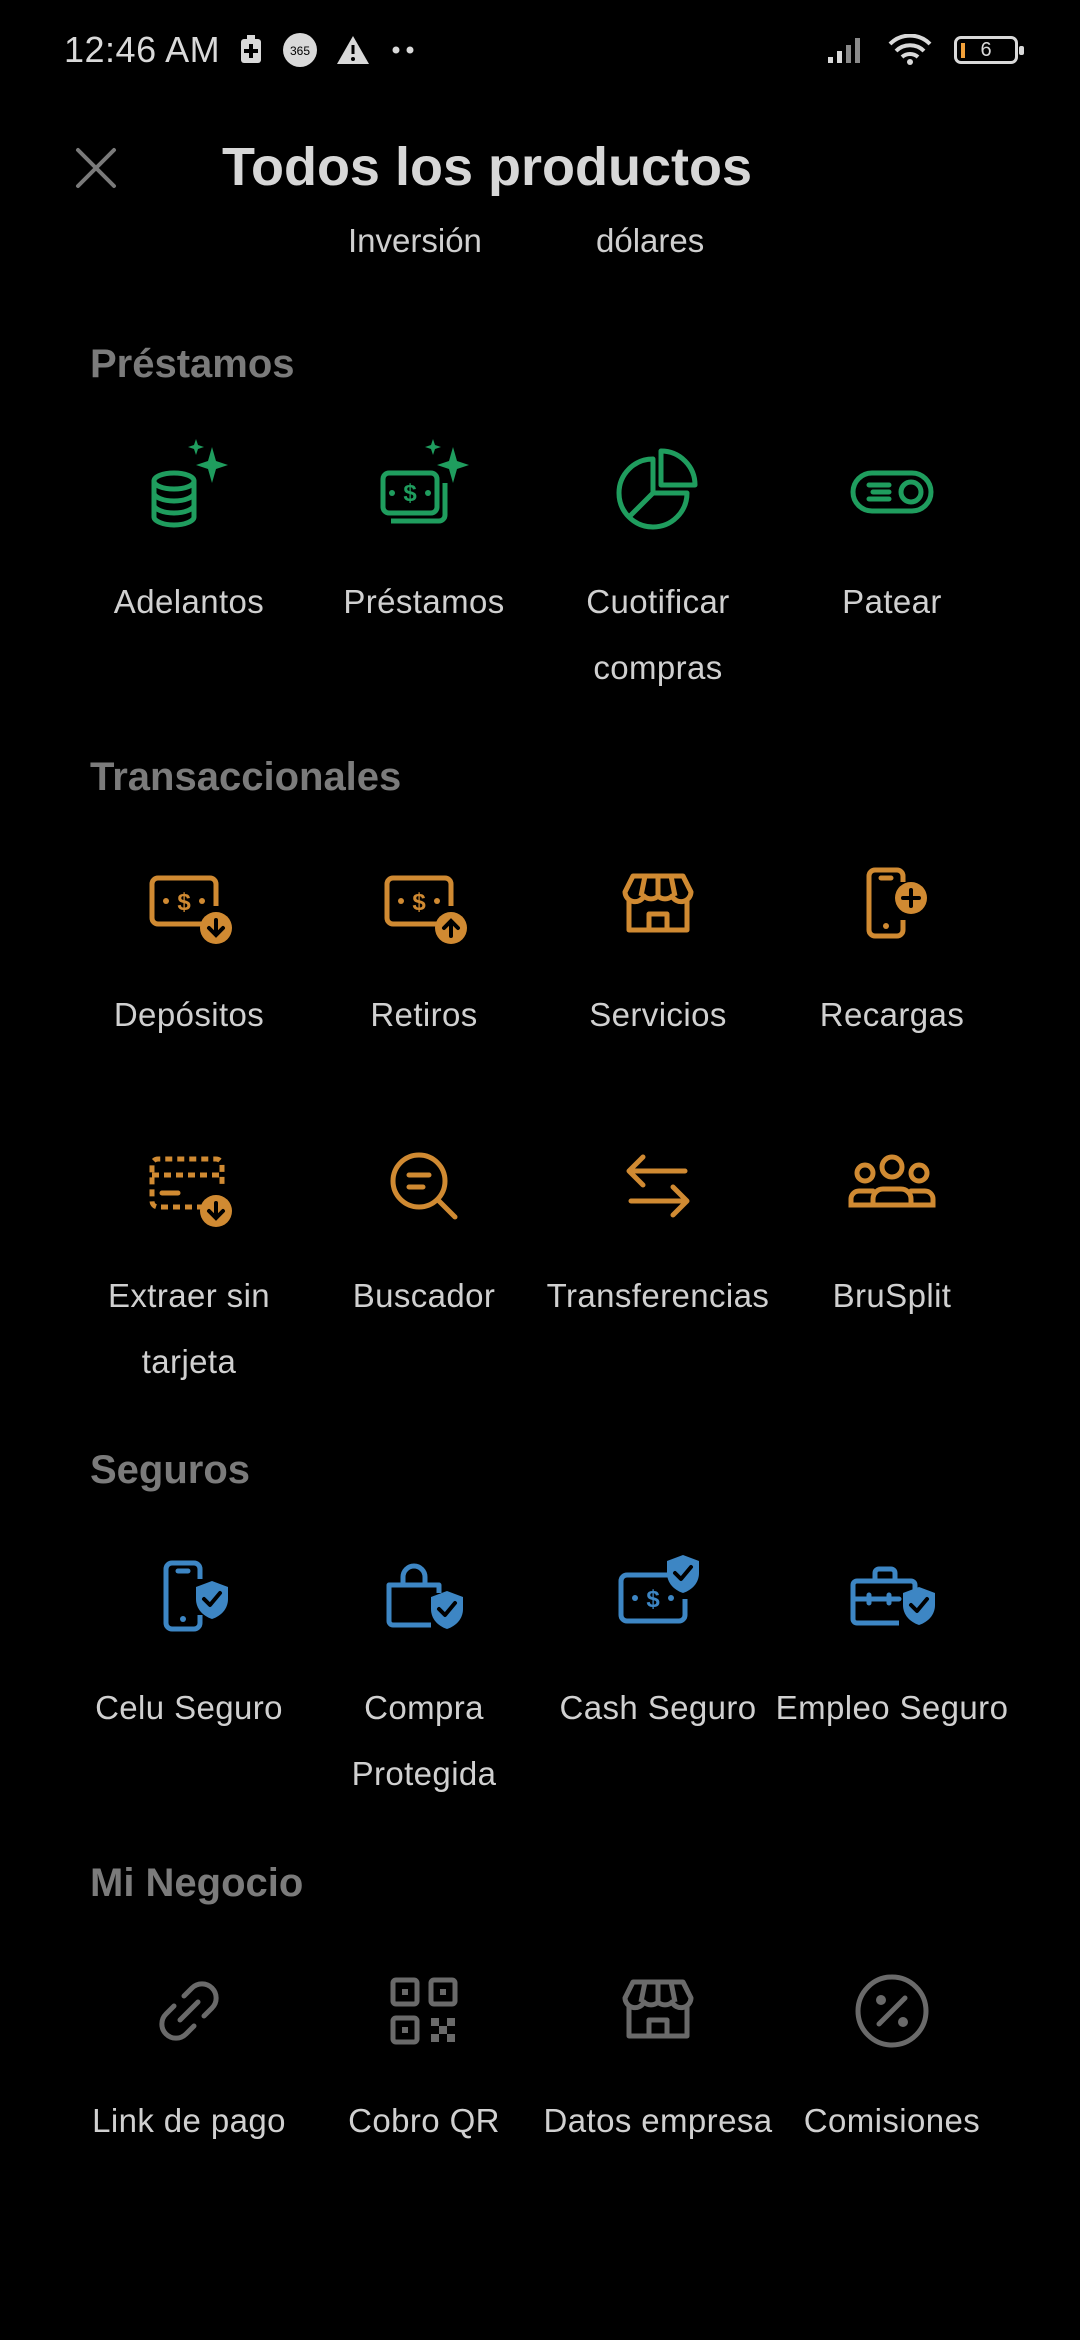 The image size is (1080, 2340). What do you see at coordinates (658, 1707) in the screenshot?
I see `product-label: Cash Seguro` at bounding box center [658, 1707].